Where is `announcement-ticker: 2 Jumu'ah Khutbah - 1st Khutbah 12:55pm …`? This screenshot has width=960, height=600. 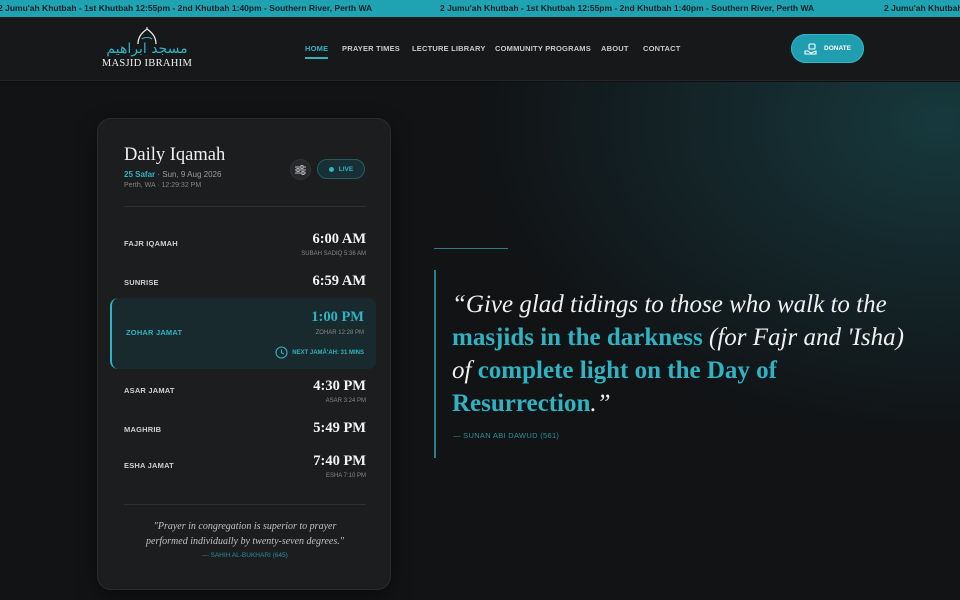 announcement-ticker: 2 Jumu'ah Khutbah - 1st Khutbah 12:55pm … is located at coordinates (480, 8).